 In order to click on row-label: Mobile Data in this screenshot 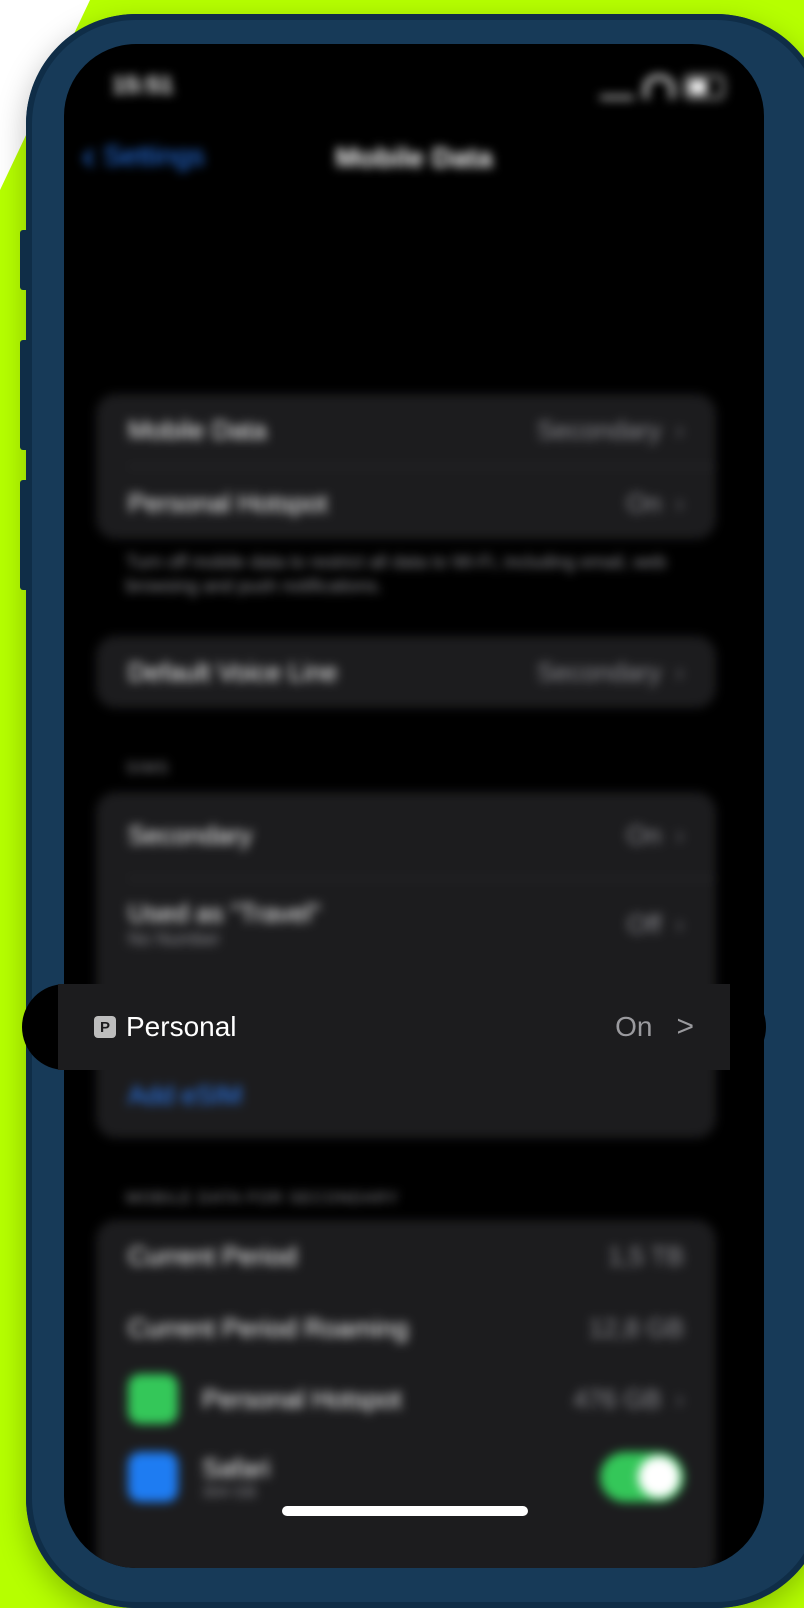, I will do `click(197, 429)`.